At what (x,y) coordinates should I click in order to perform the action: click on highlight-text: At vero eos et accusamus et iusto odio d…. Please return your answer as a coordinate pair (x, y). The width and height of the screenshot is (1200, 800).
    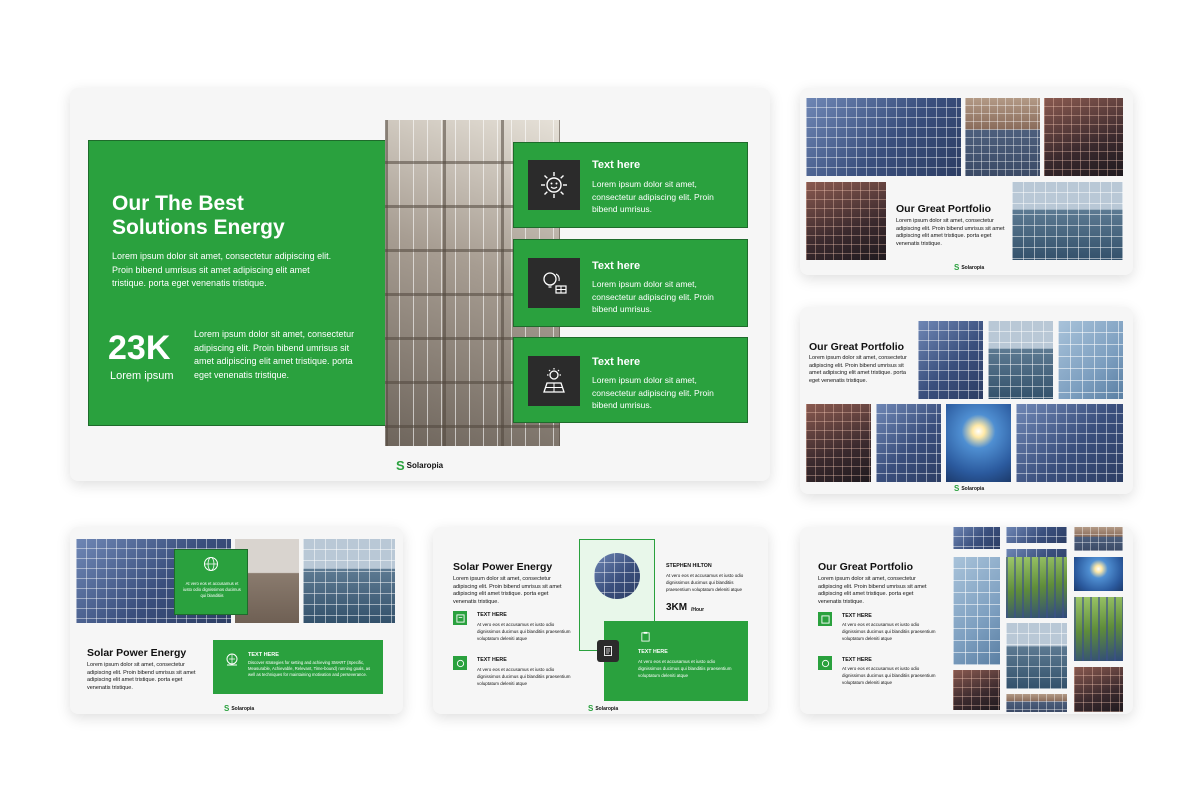
    Looking at the image, I should click on (212, 589).